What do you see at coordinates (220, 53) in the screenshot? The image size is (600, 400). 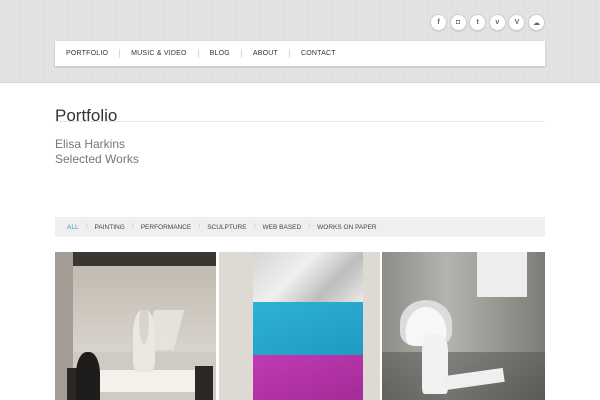 I see `nav-blog: BLOG` at bounding box center [220, 53].